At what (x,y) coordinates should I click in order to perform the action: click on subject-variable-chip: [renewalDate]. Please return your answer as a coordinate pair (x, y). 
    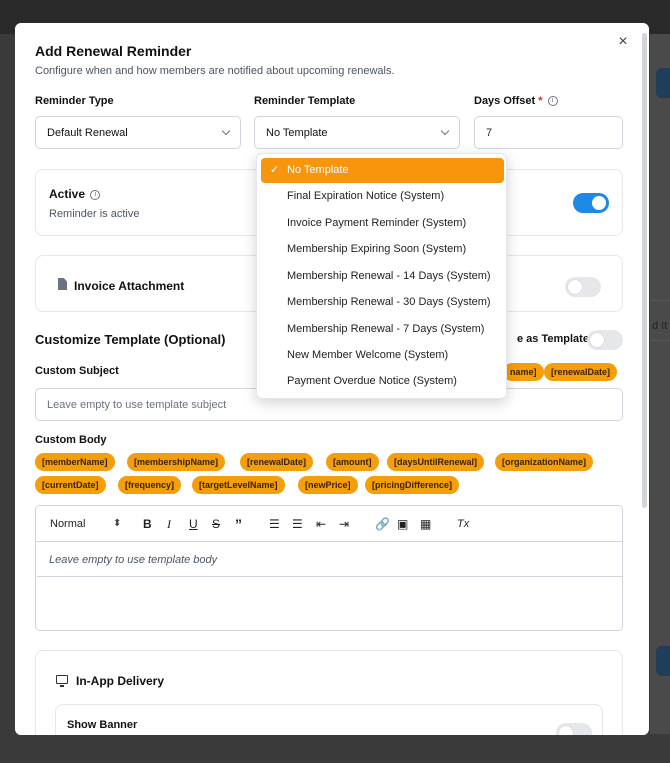
    Looking at the image, I should click on (581, 372).